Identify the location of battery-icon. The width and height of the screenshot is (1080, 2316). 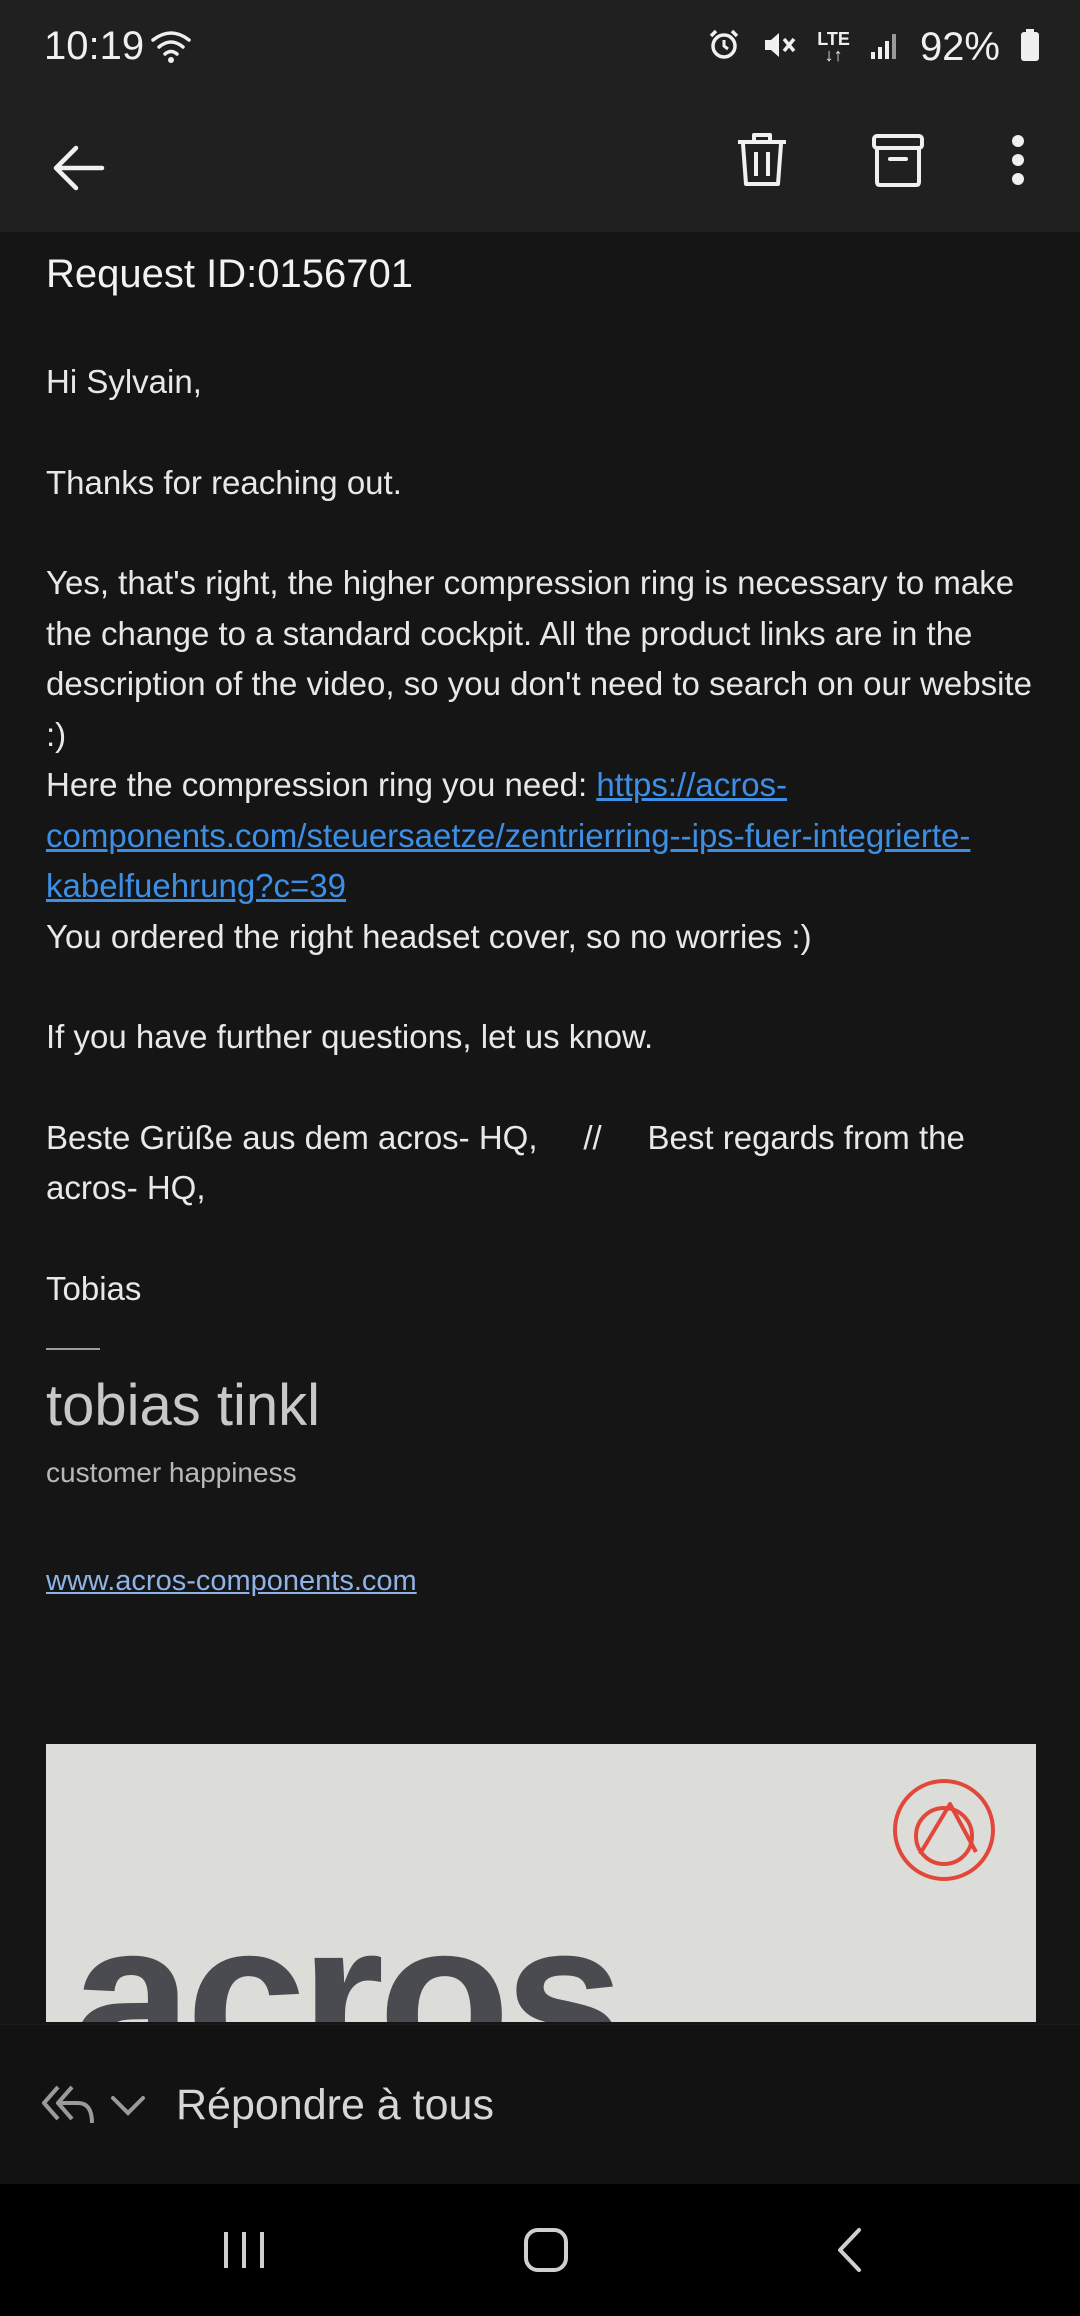
(1030, 47).